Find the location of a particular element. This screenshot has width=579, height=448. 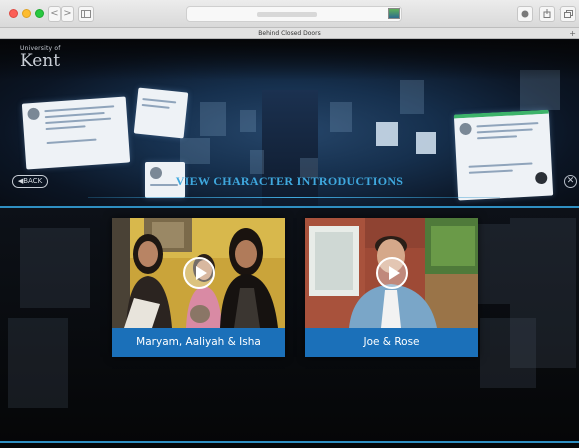

video-card-maryam-aaliyah-isha: Maryam, Aaliyah & Isha is located at coordinates (198, 287).